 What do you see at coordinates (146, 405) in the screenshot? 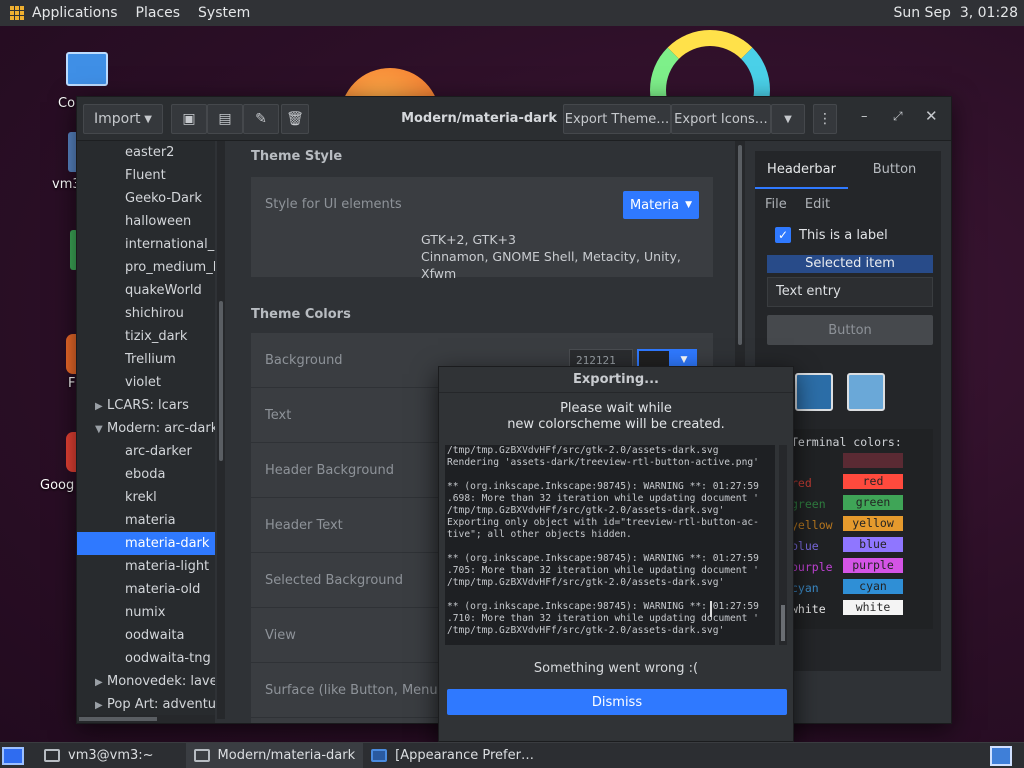
I see `theme-list-item: ▶ LCARS: lcars` at bounding box center [146, 405].